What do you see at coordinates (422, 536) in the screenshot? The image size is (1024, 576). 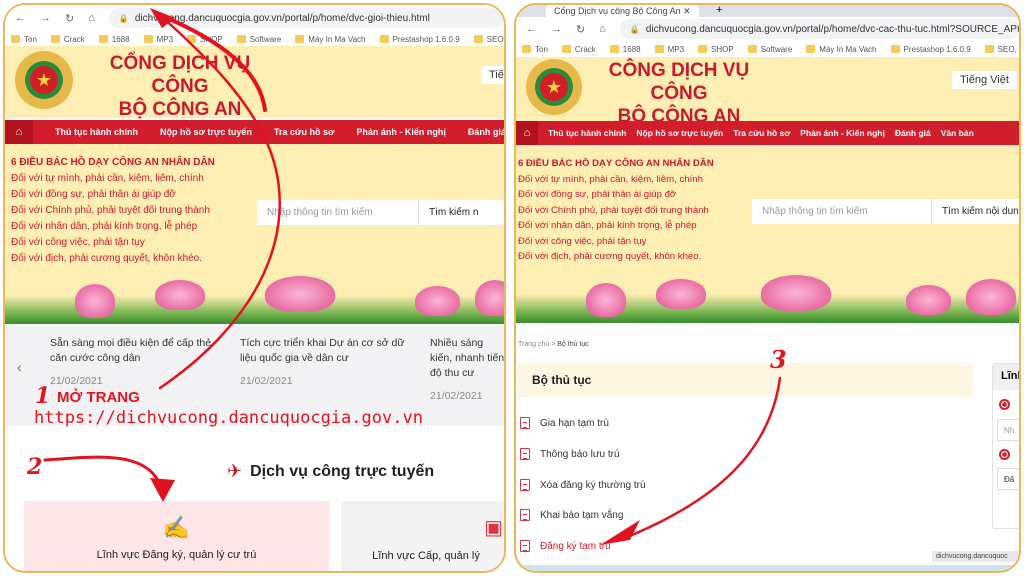 I see `service-card-id: ▣ Lĩnh vực Cấp, quản lý` at bounding box center [422, 536].